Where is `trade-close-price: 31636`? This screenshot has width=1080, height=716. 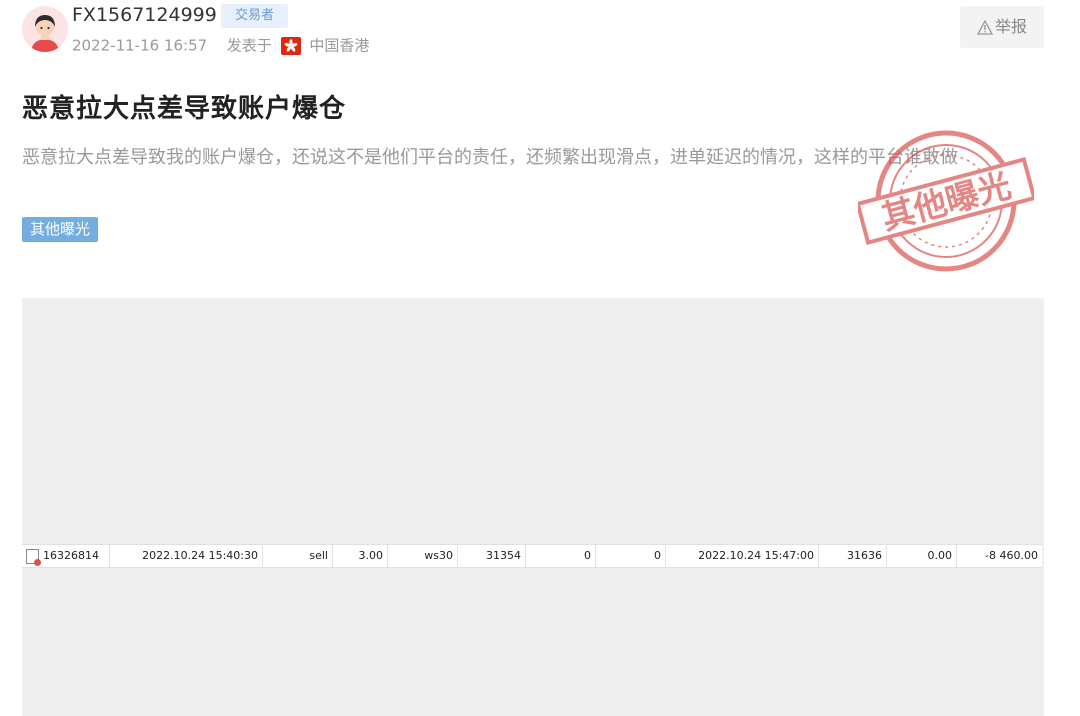 trade-close-price: 31636 is located at coordinates (853, 556).